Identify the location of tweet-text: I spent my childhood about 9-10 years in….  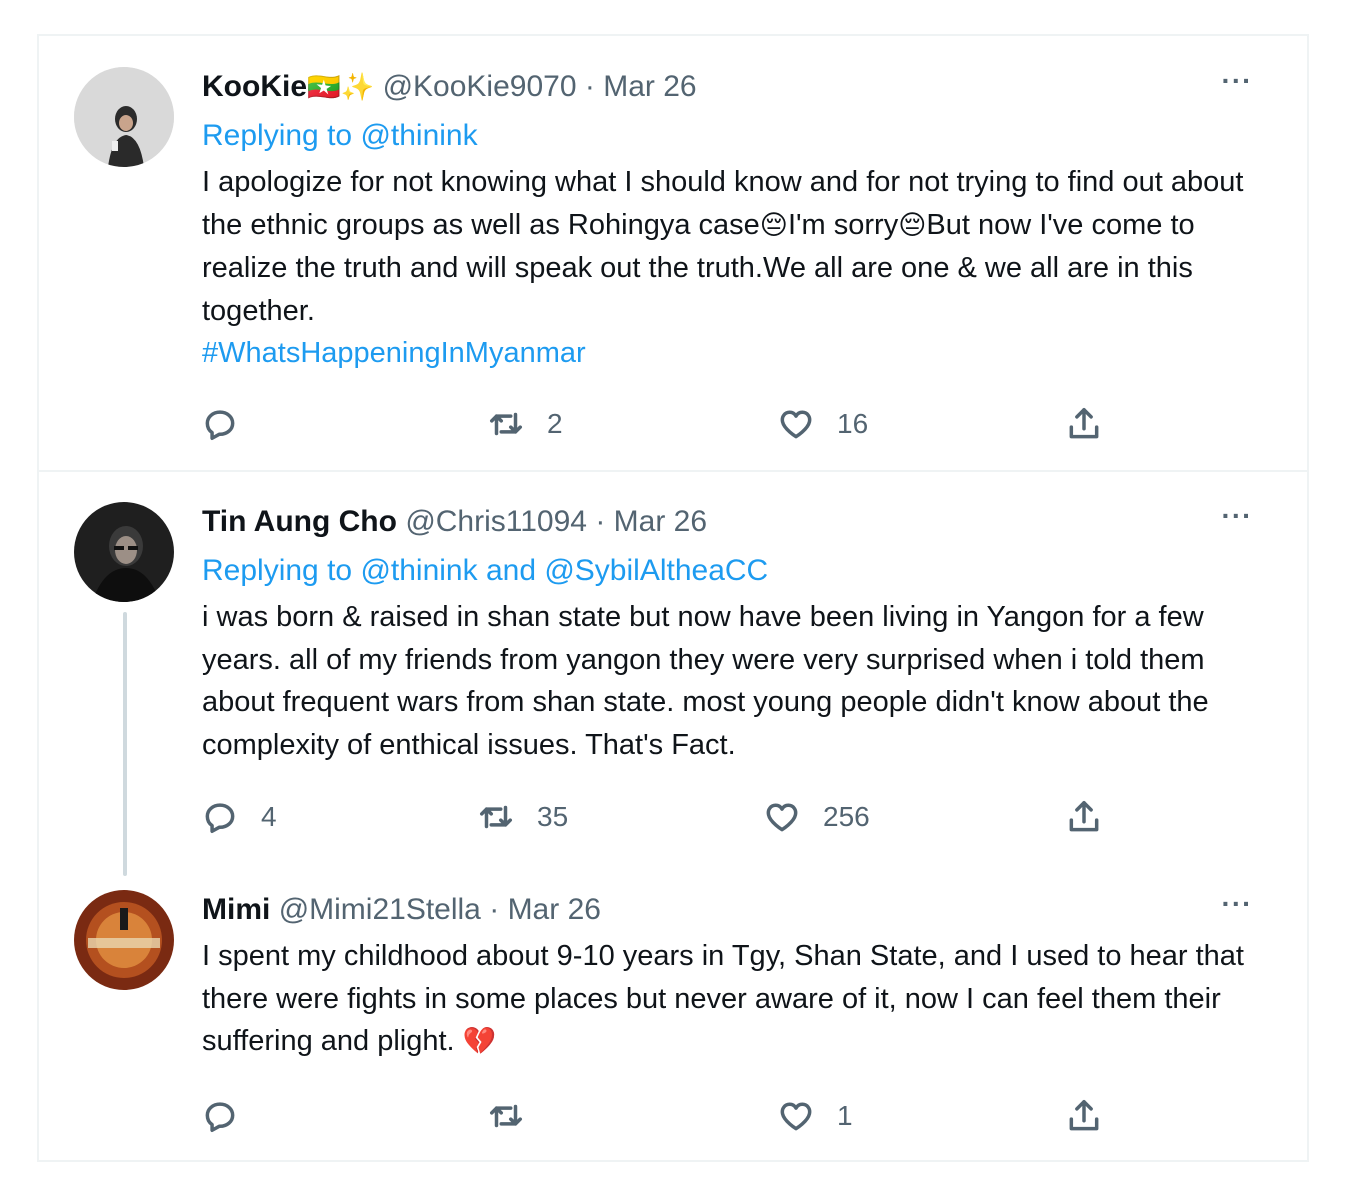
(737, 999).